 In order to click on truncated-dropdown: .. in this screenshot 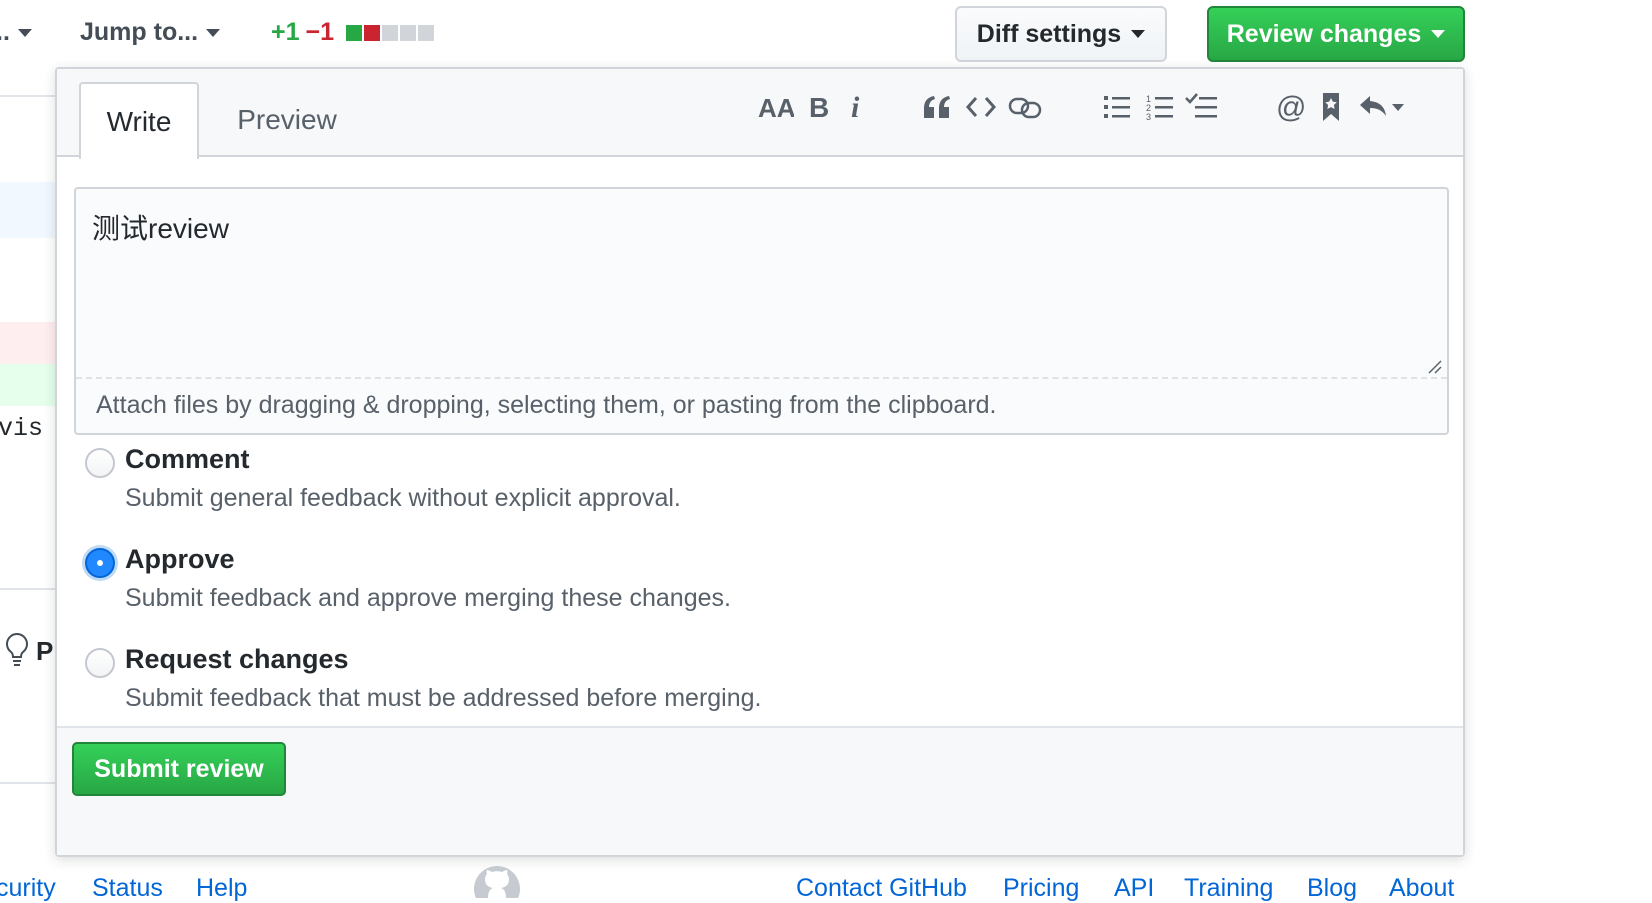, I will do `click(16, 32)`.